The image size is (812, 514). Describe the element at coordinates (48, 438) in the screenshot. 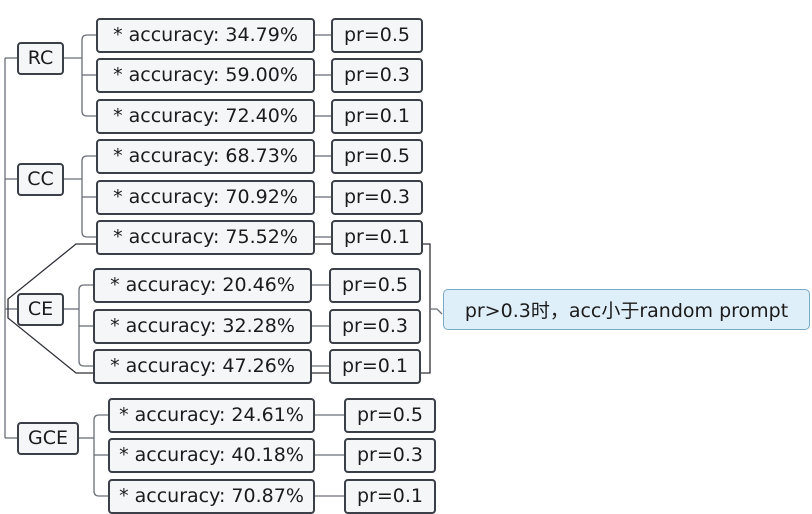

I see `category-node-gce: GCE` at that location.